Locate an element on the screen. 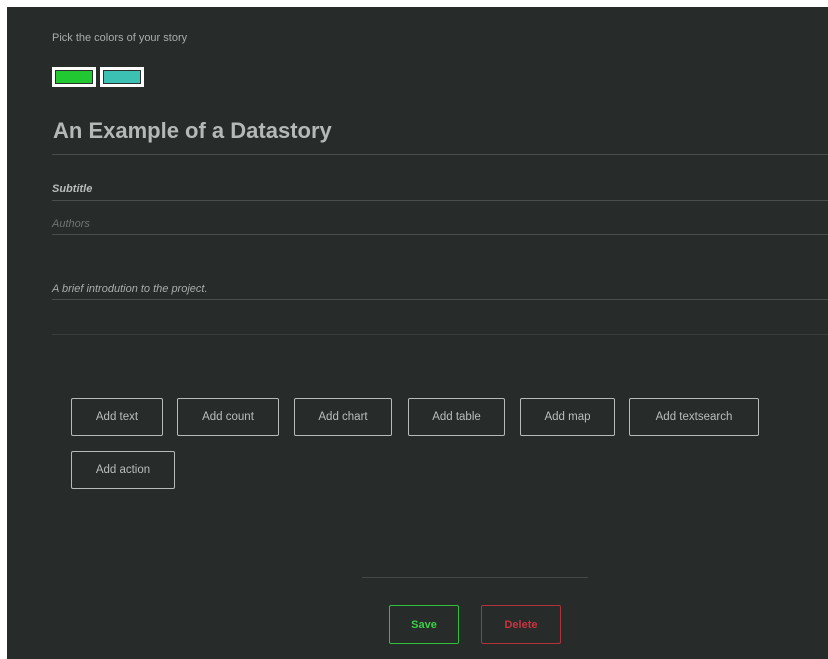 The height and width of the screenshot is (659, 828). authors-input: Authors is located at coordinates (71, 224).